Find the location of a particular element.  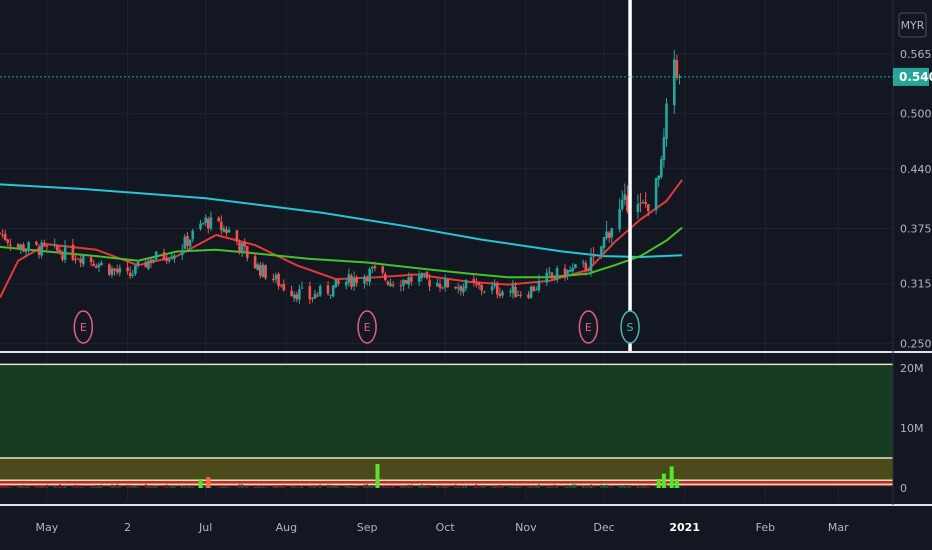

event-marker-label: E is located at coordinates (83, 327).